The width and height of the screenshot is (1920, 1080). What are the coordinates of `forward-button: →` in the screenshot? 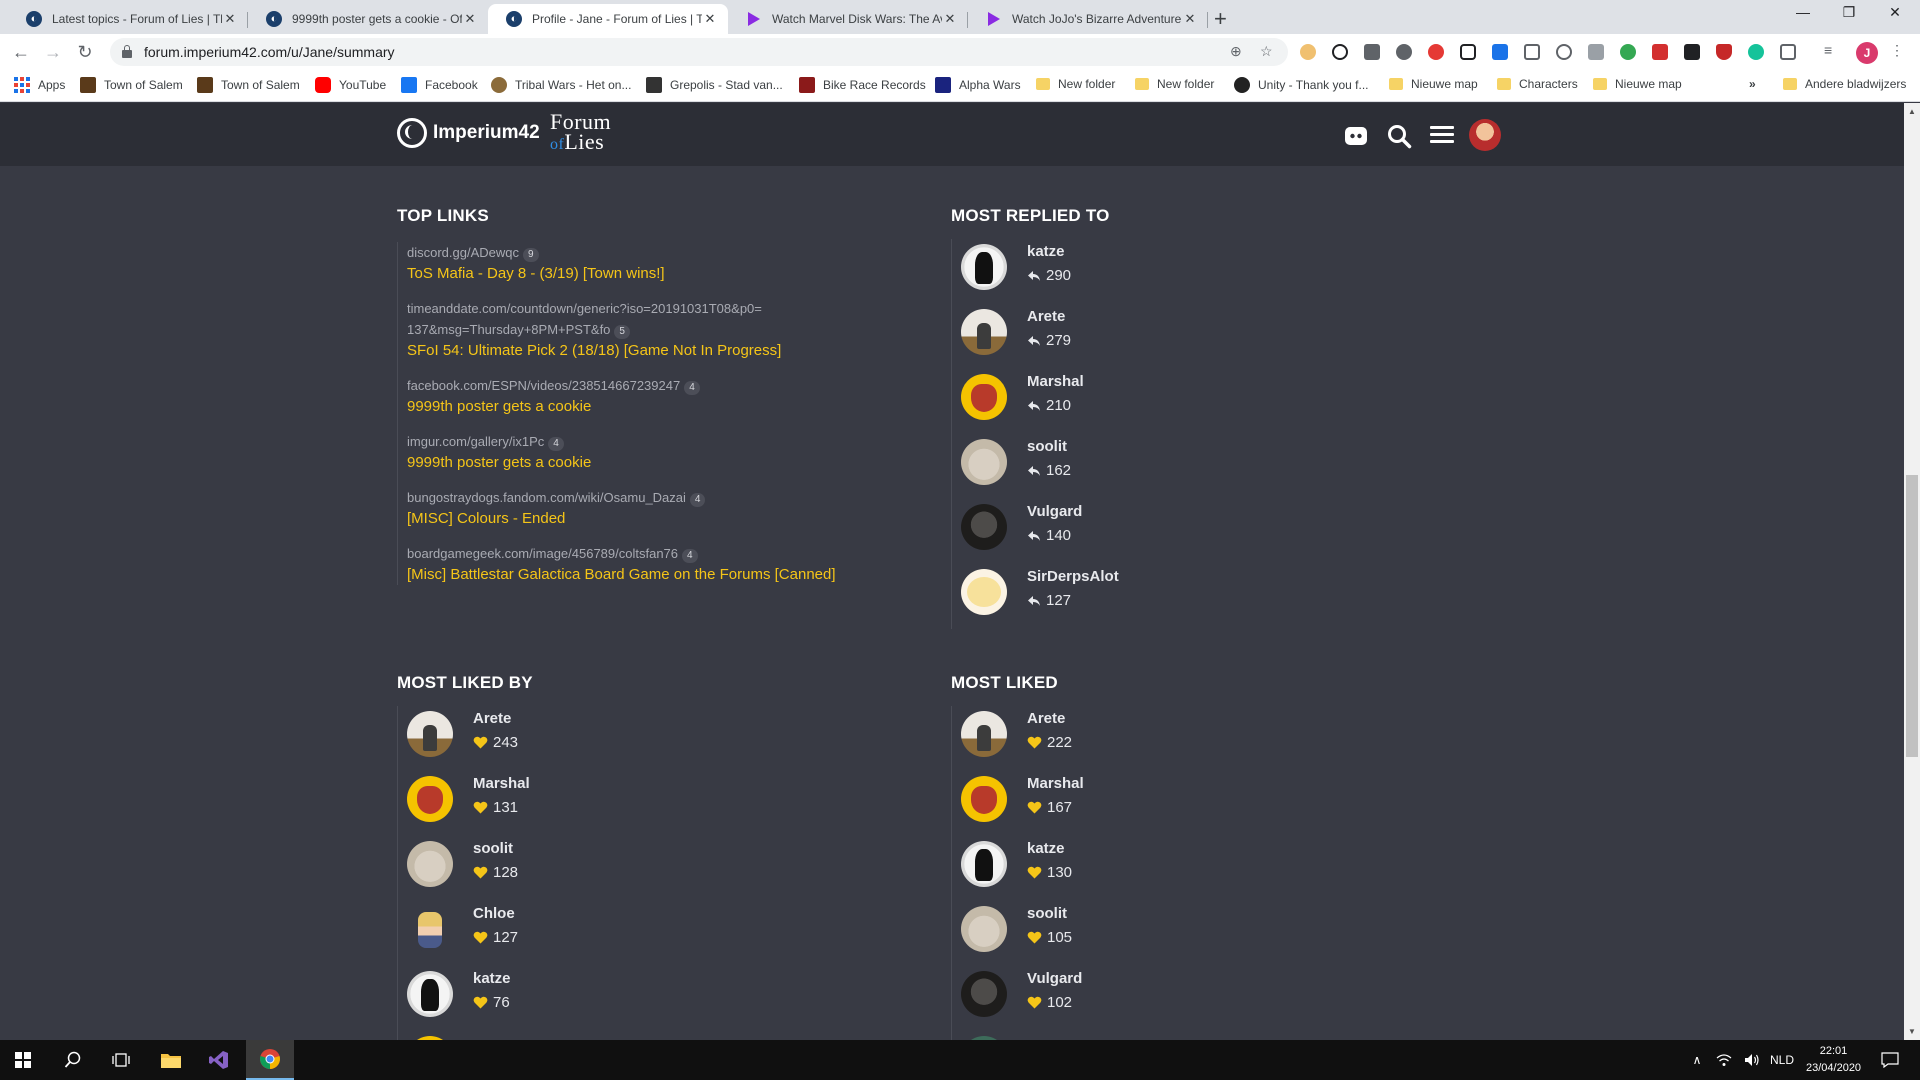 It's located at (53, 52).